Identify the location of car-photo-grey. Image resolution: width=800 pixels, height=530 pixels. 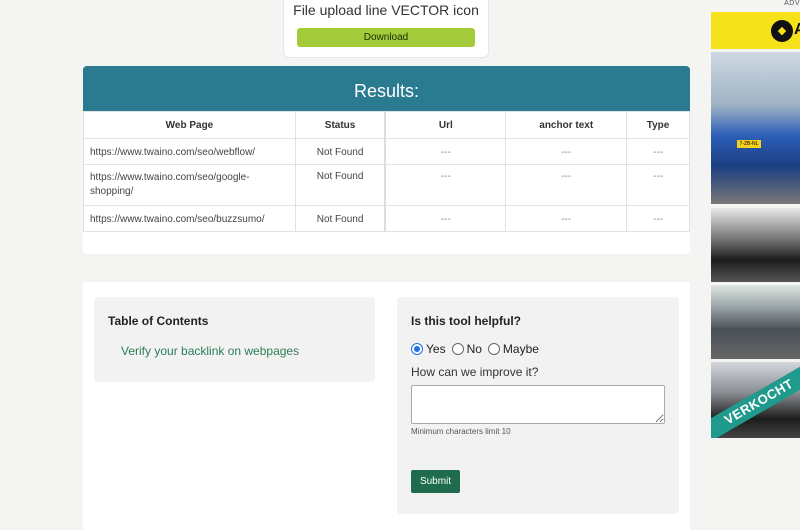
(755, 322).